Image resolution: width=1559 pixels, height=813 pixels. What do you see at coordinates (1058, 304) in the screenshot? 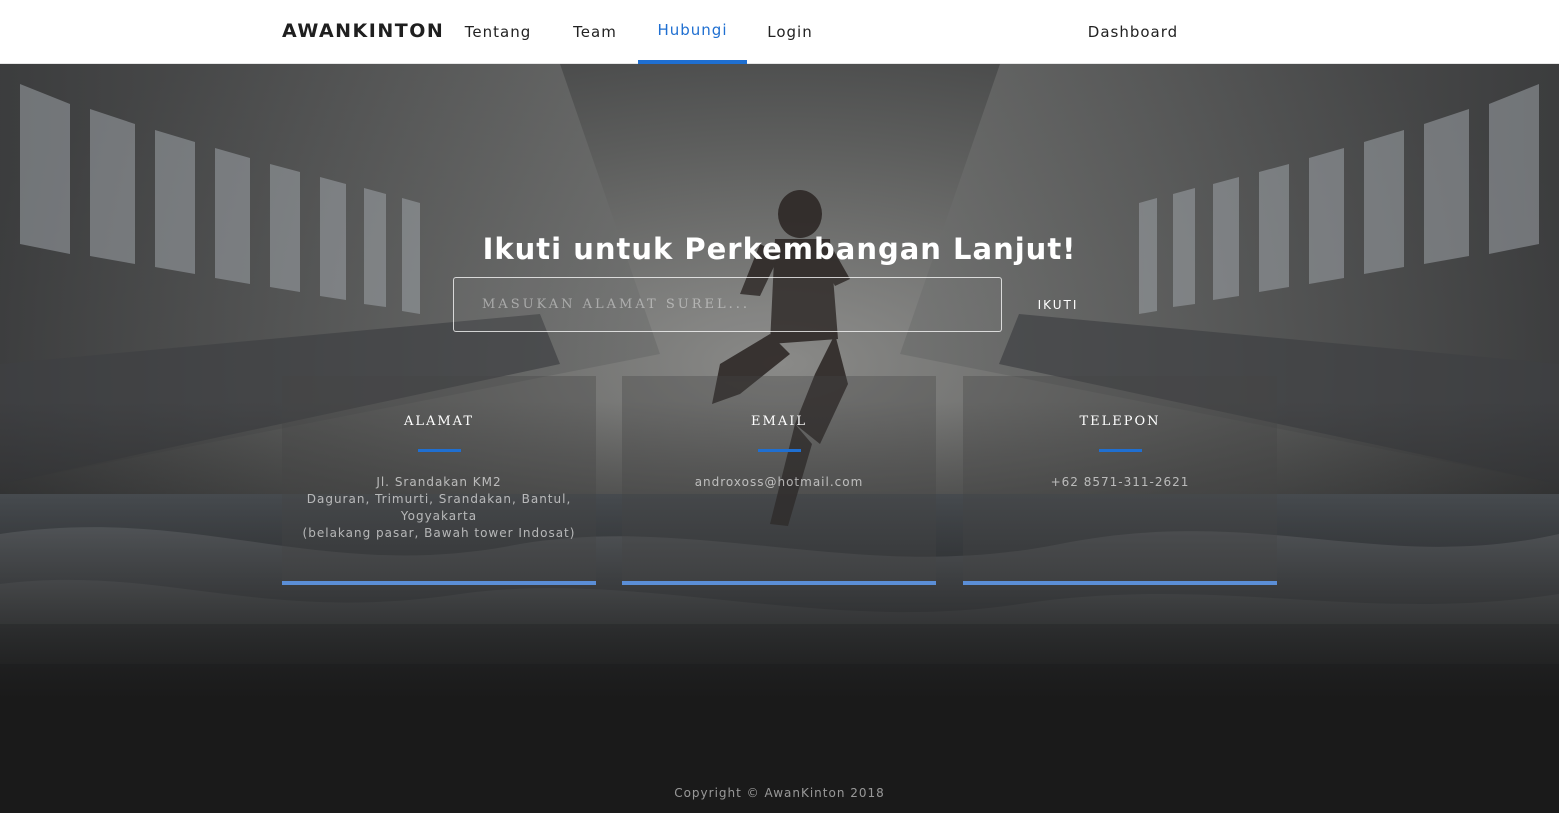
I see `subscribe-button: IKUTI` at bounding box center [1058, 304].